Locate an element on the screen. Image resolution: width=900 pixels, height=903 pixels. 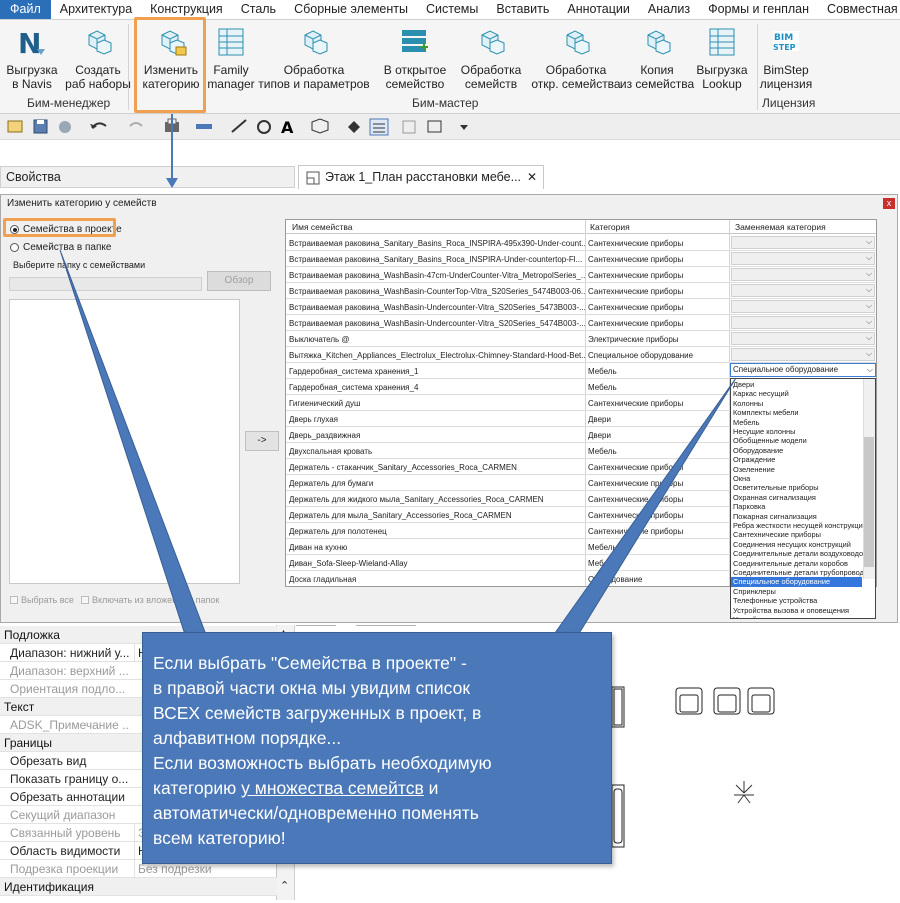
tab-3: Сталь is located at coordinates (258, 9).